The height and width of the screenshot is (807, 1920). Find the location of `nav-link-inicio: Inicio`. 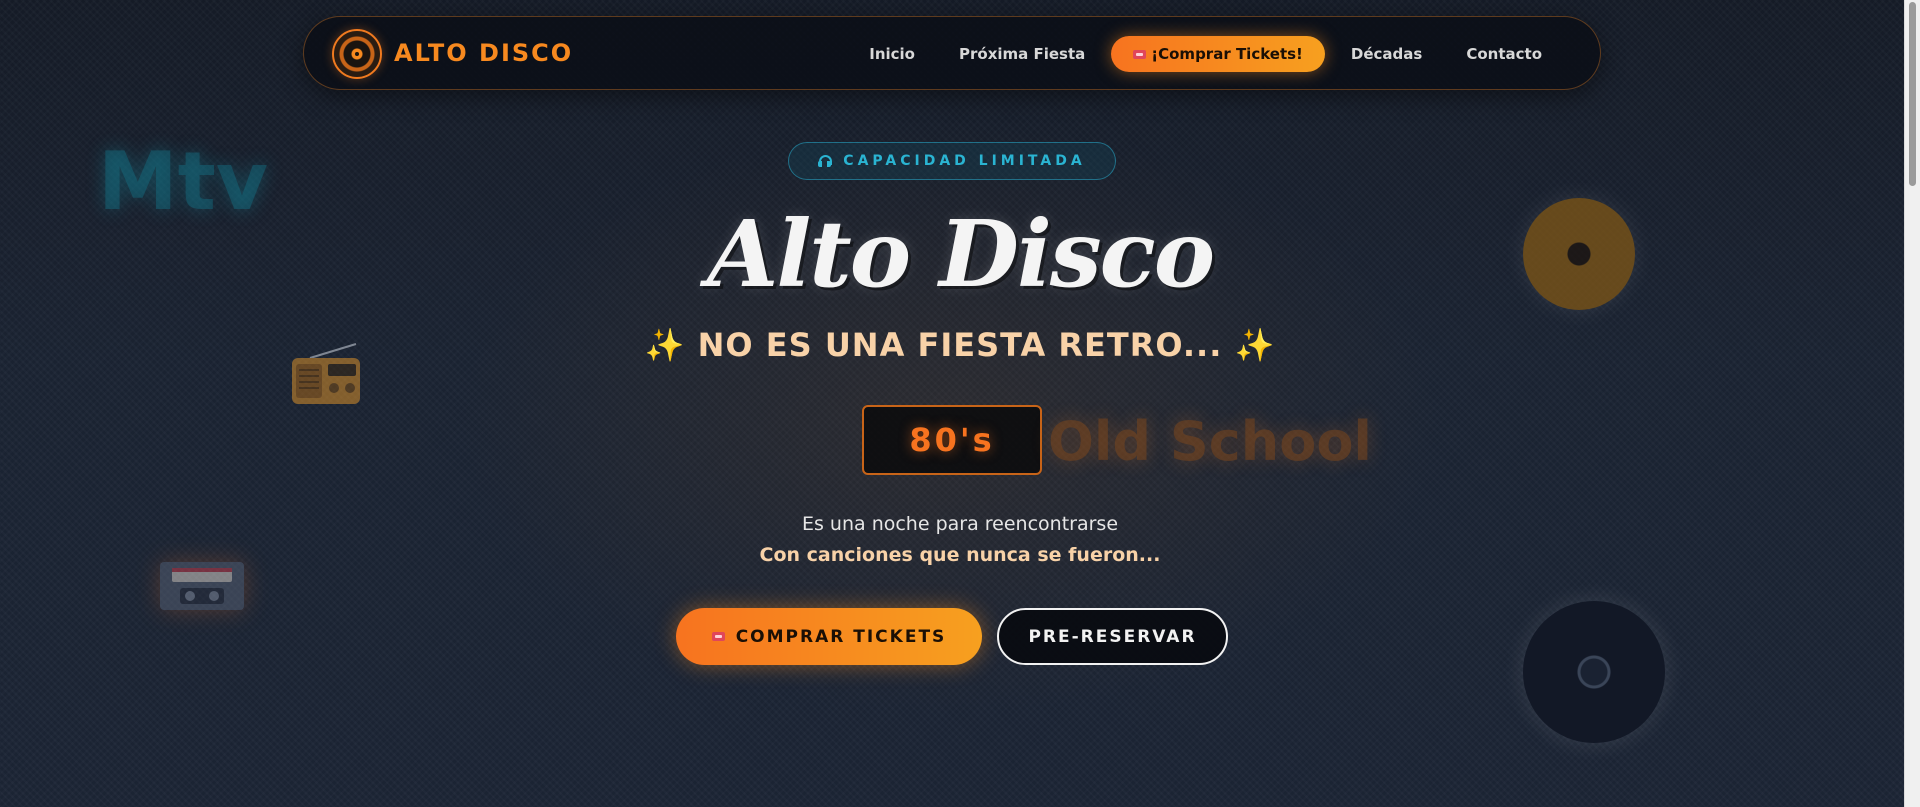

nav-link-inicio: Inicio is located at coordinates (892, 54).